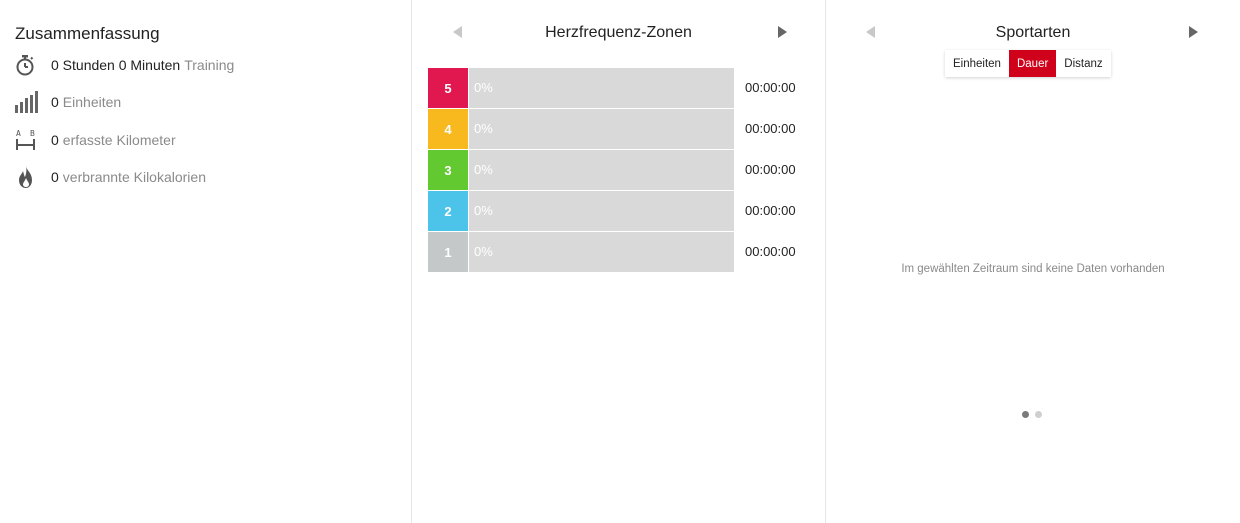 This screenshot has width=1240, height=523. I want to click on hr-zones-title: Herzfrequenz-Zonen, so click(618, 32).